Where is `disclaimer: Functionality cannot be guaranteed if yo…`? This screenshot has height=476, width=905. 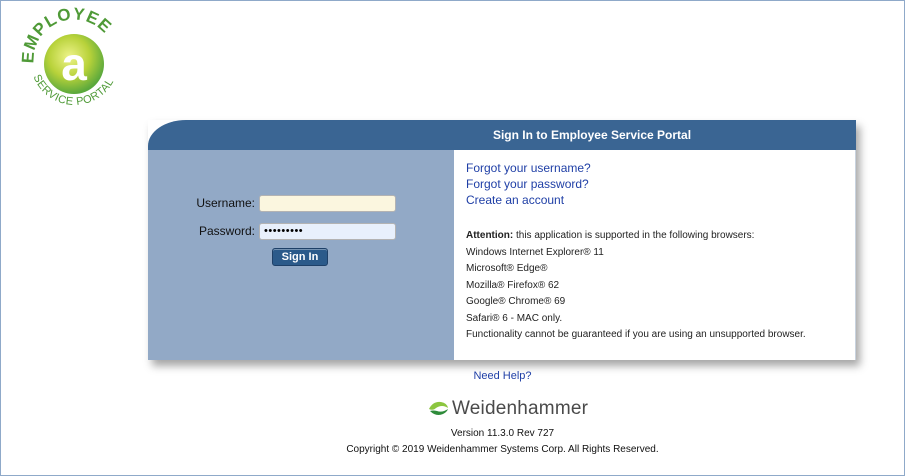
disclaimer: Functionality cannot be guaranteed if yo… is located at coordinates (636, 334).